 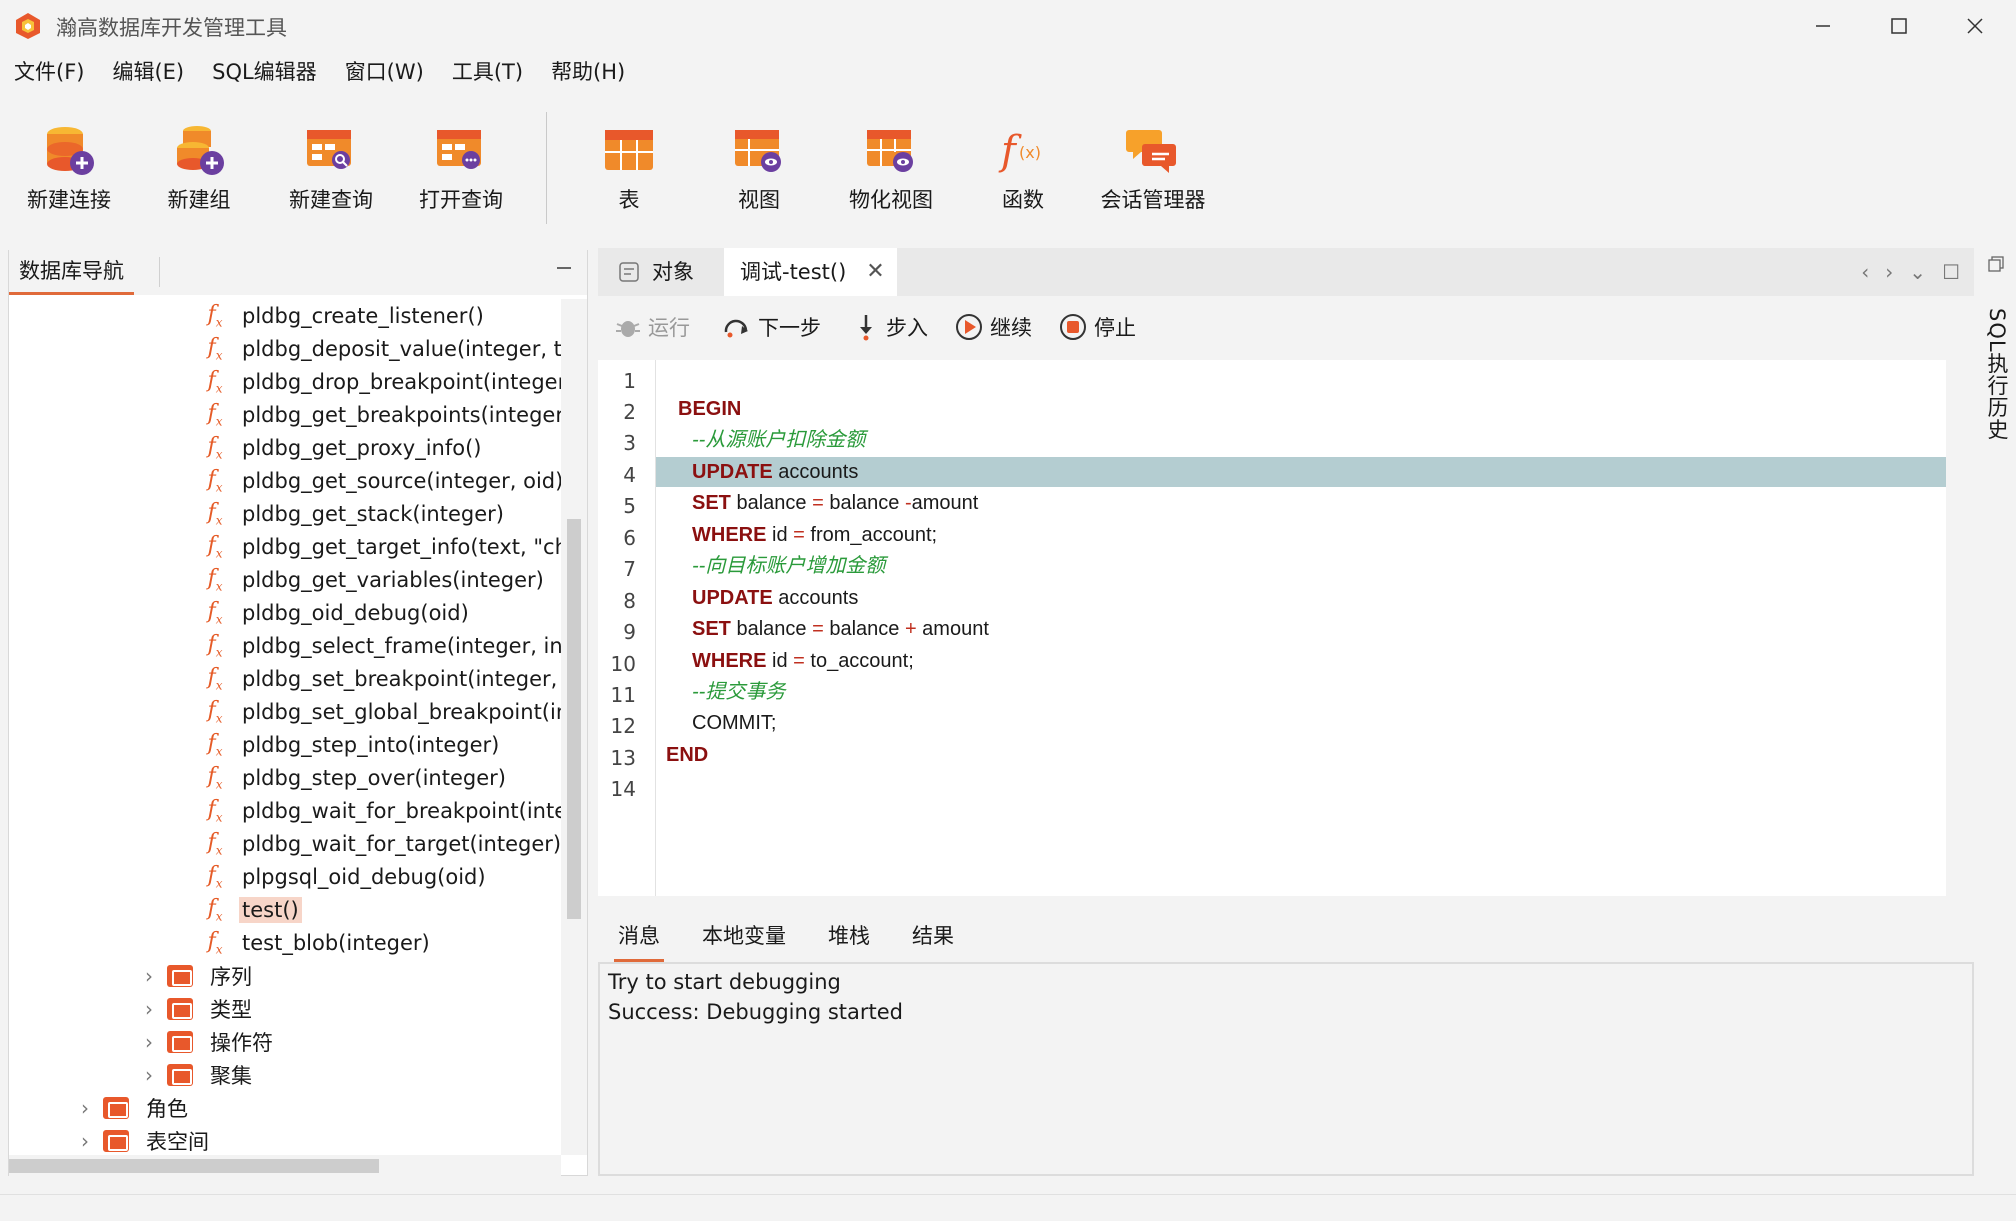 I want to click on tree-item-function: fx pldbg_wait_for_breakpoint(integ, so click(x=381, y=810).